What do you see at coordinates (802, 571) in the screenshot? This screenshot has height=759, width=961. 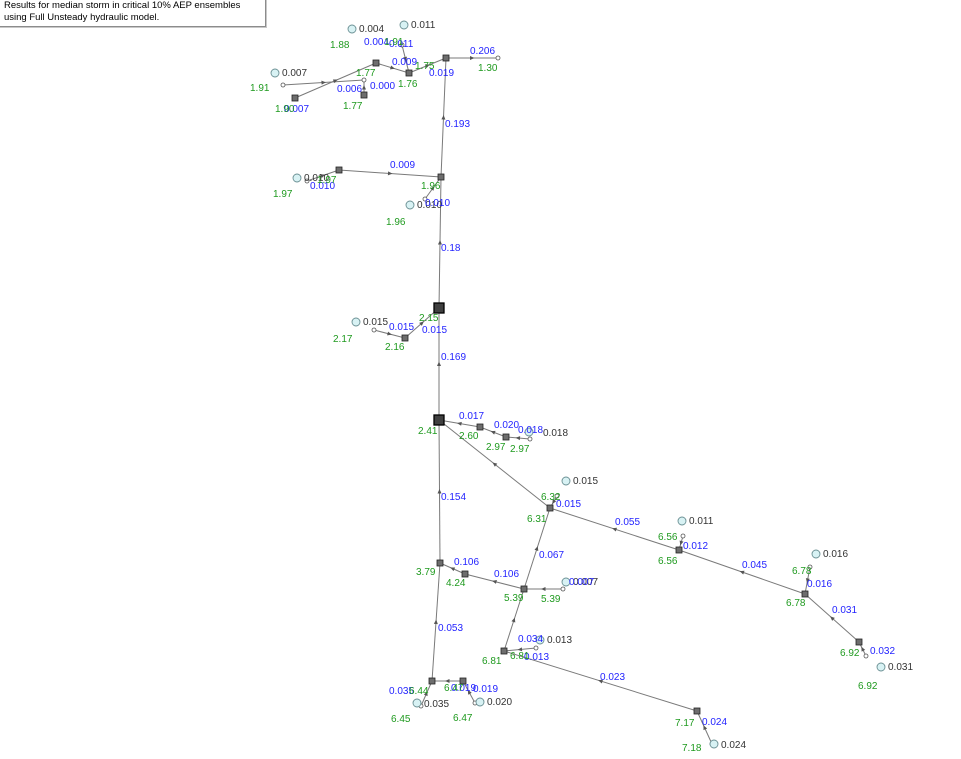 I see `water-level-label: 6.78` at bounding box center [802, 571].